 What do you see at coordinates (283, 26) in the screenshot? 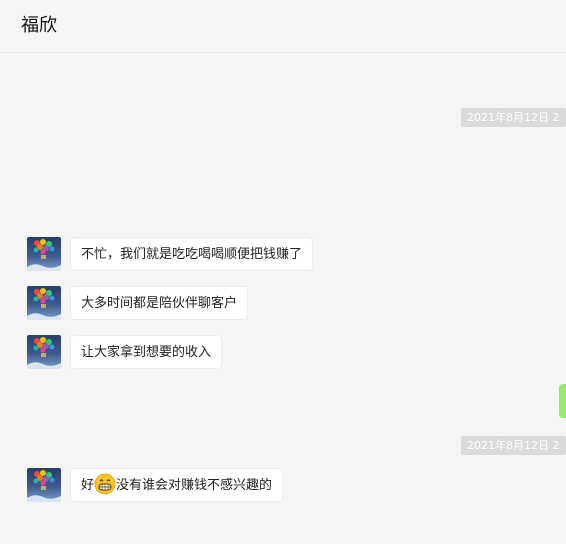
I see `chat-header: 福欣` at bounding box center [283, 26].